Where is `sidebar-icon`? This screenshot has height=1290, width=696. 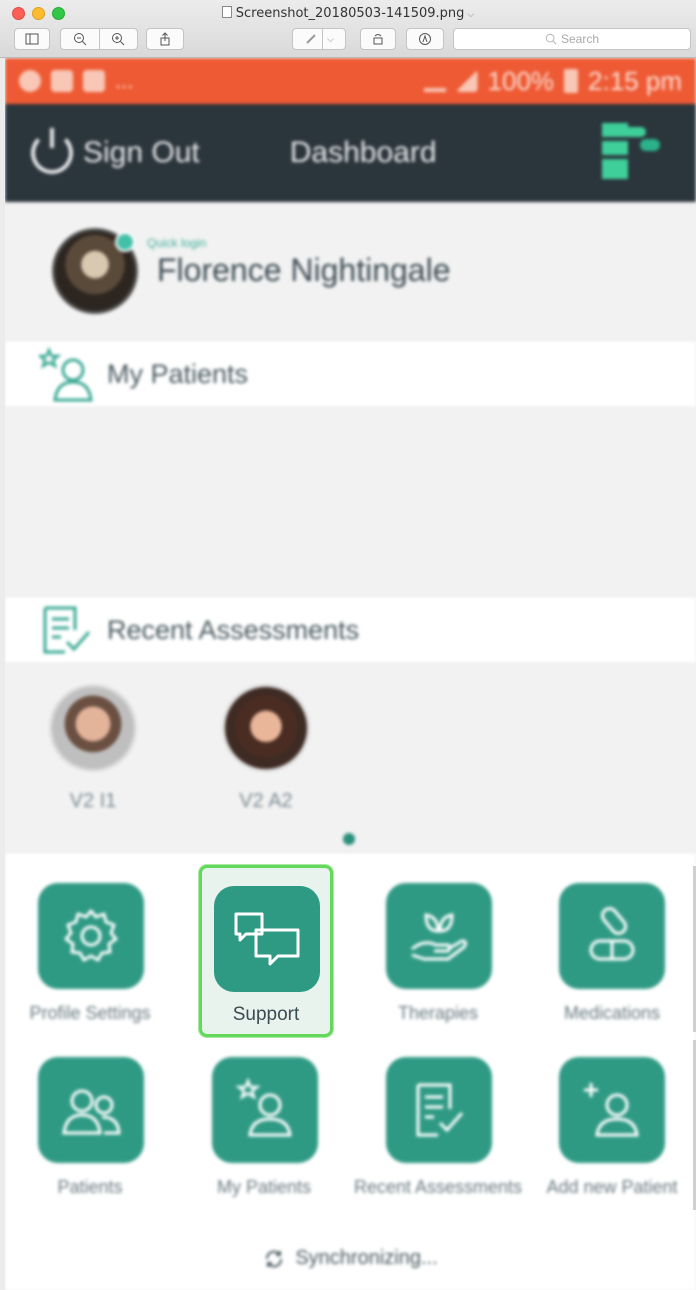
sidebar-icon is located at coordinates (32, 39).